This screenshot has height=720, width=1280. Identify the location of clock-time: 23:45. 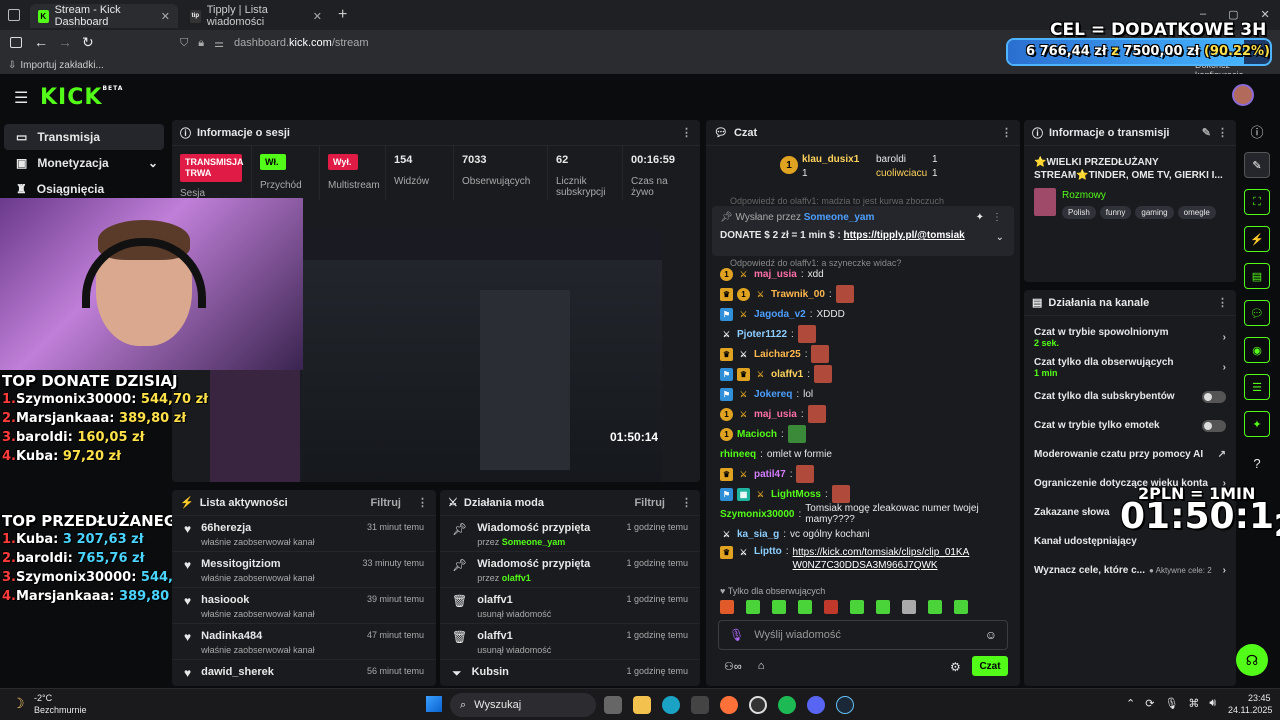
(1259, 698).